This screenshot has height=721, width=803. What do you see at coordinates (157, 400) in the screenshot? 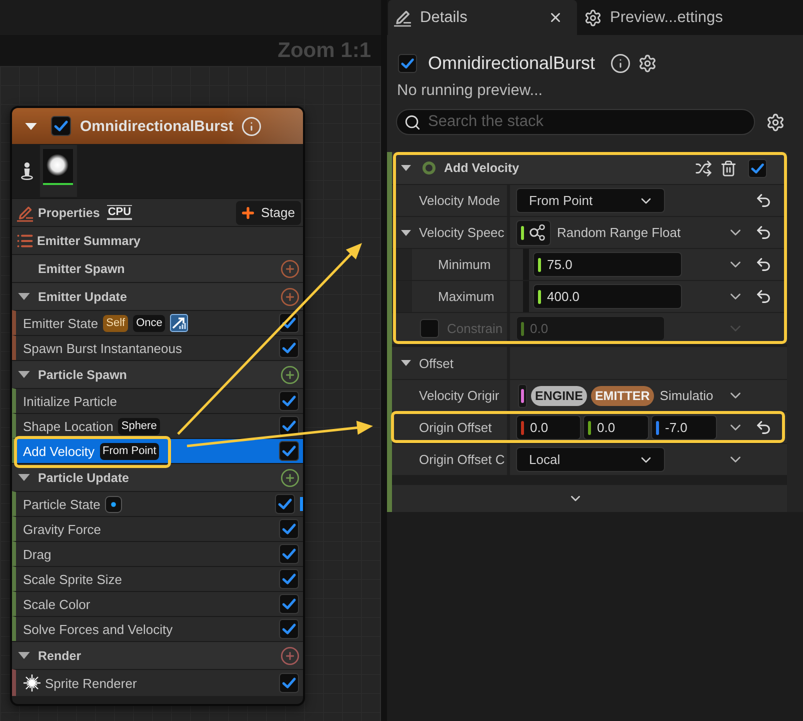
I see `module-row: Initialize Particle` at bounding box center [157, 400].